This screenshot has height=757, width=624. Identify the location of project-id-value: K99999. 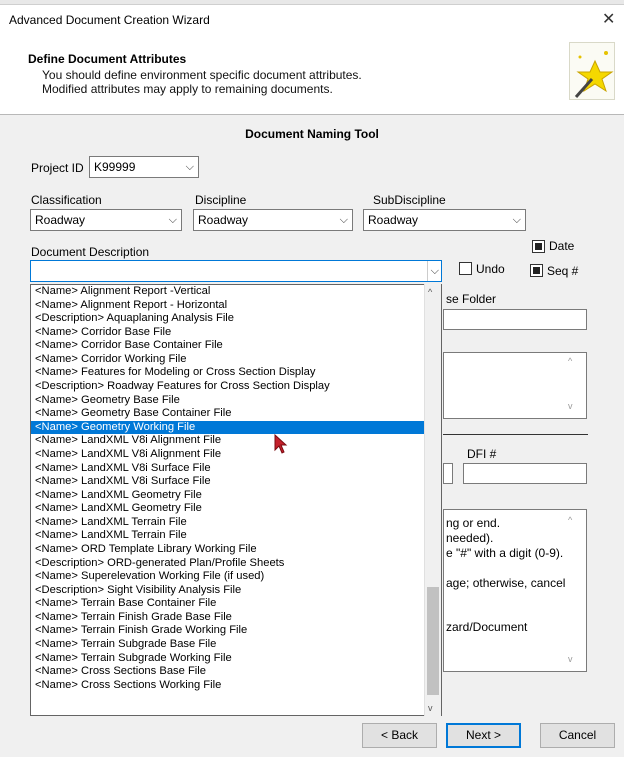
(115, 167).